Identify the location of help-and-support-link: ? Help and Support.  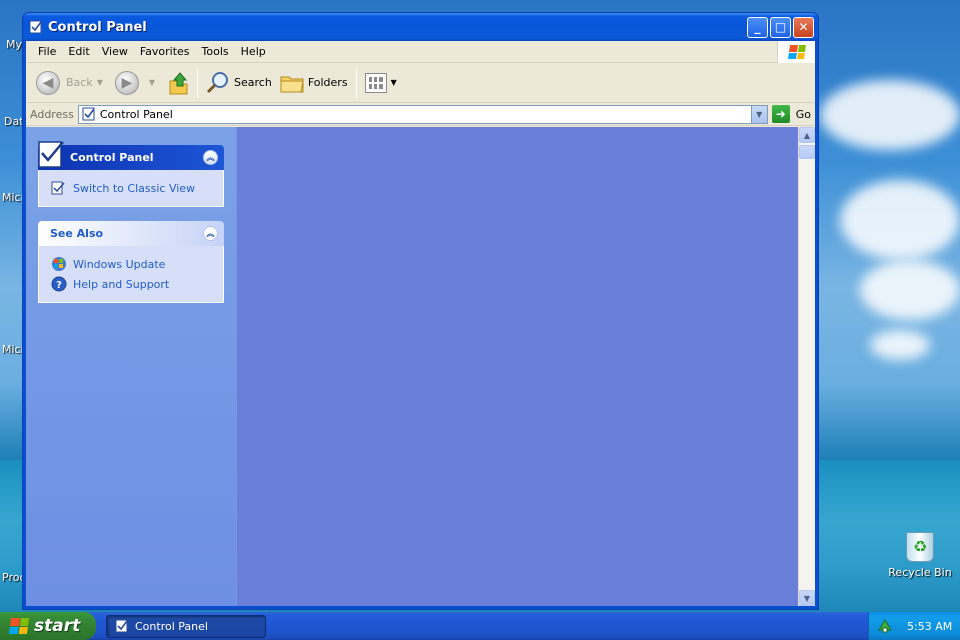
(132, 284).